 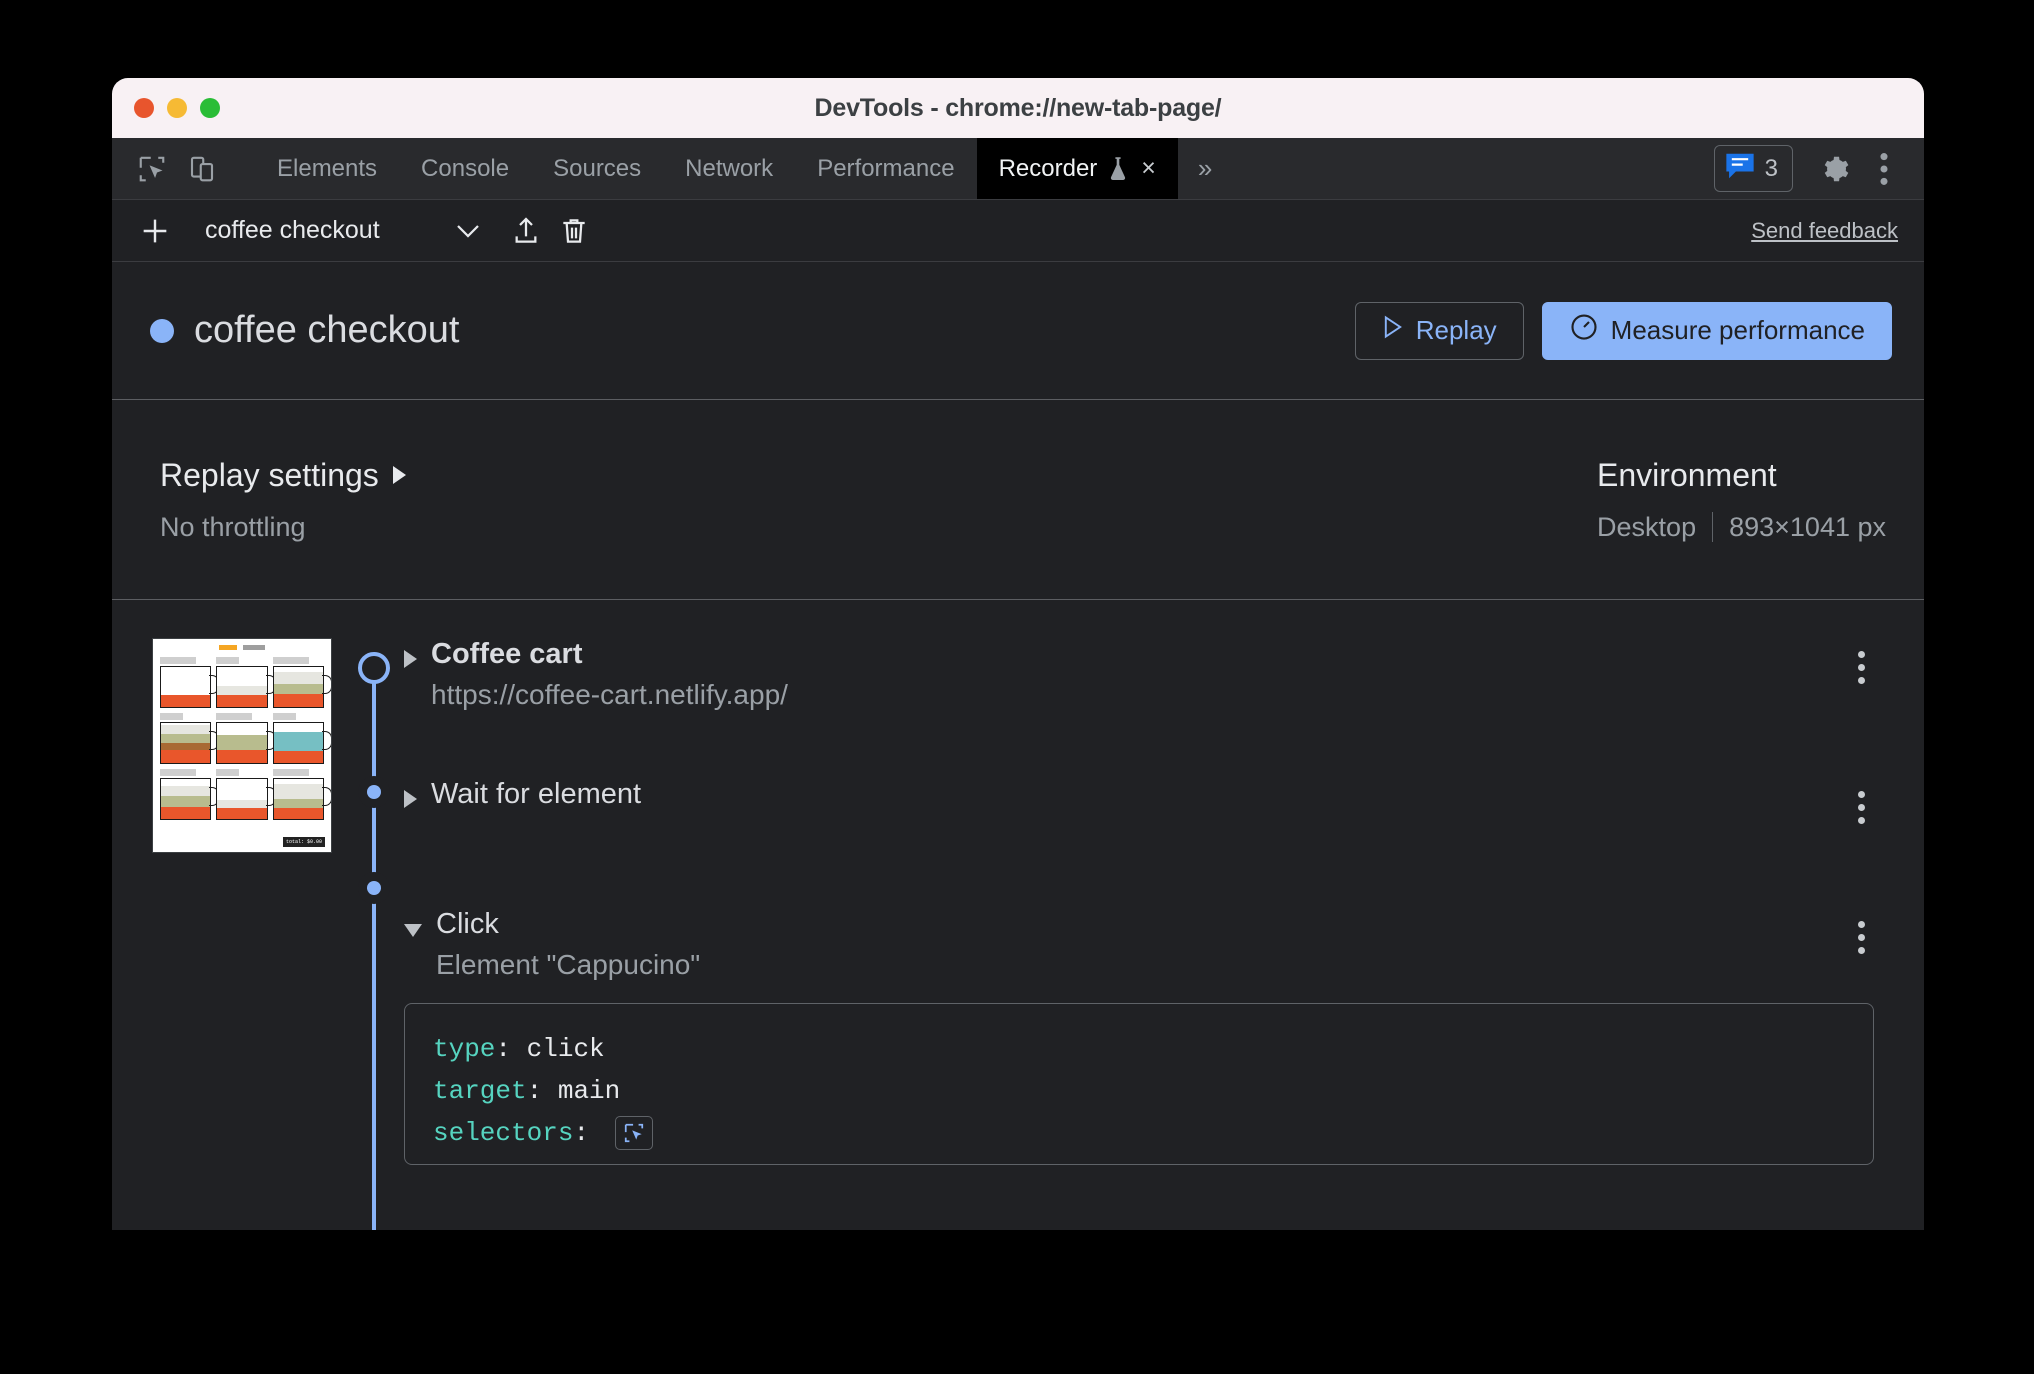 I want to click on close-button, so click(x=144, y=108).